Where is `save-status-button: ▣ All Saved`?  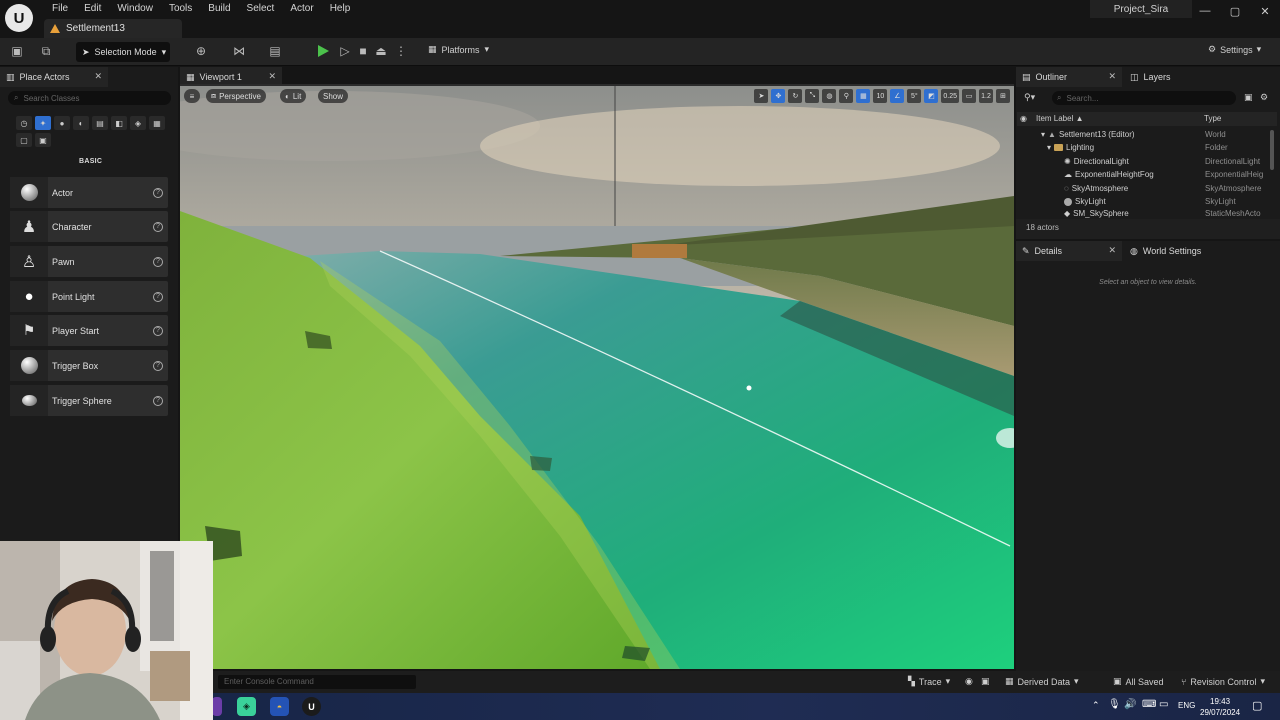
save-status-button: ▣ All Saved is located at coordinates (1138, 681).